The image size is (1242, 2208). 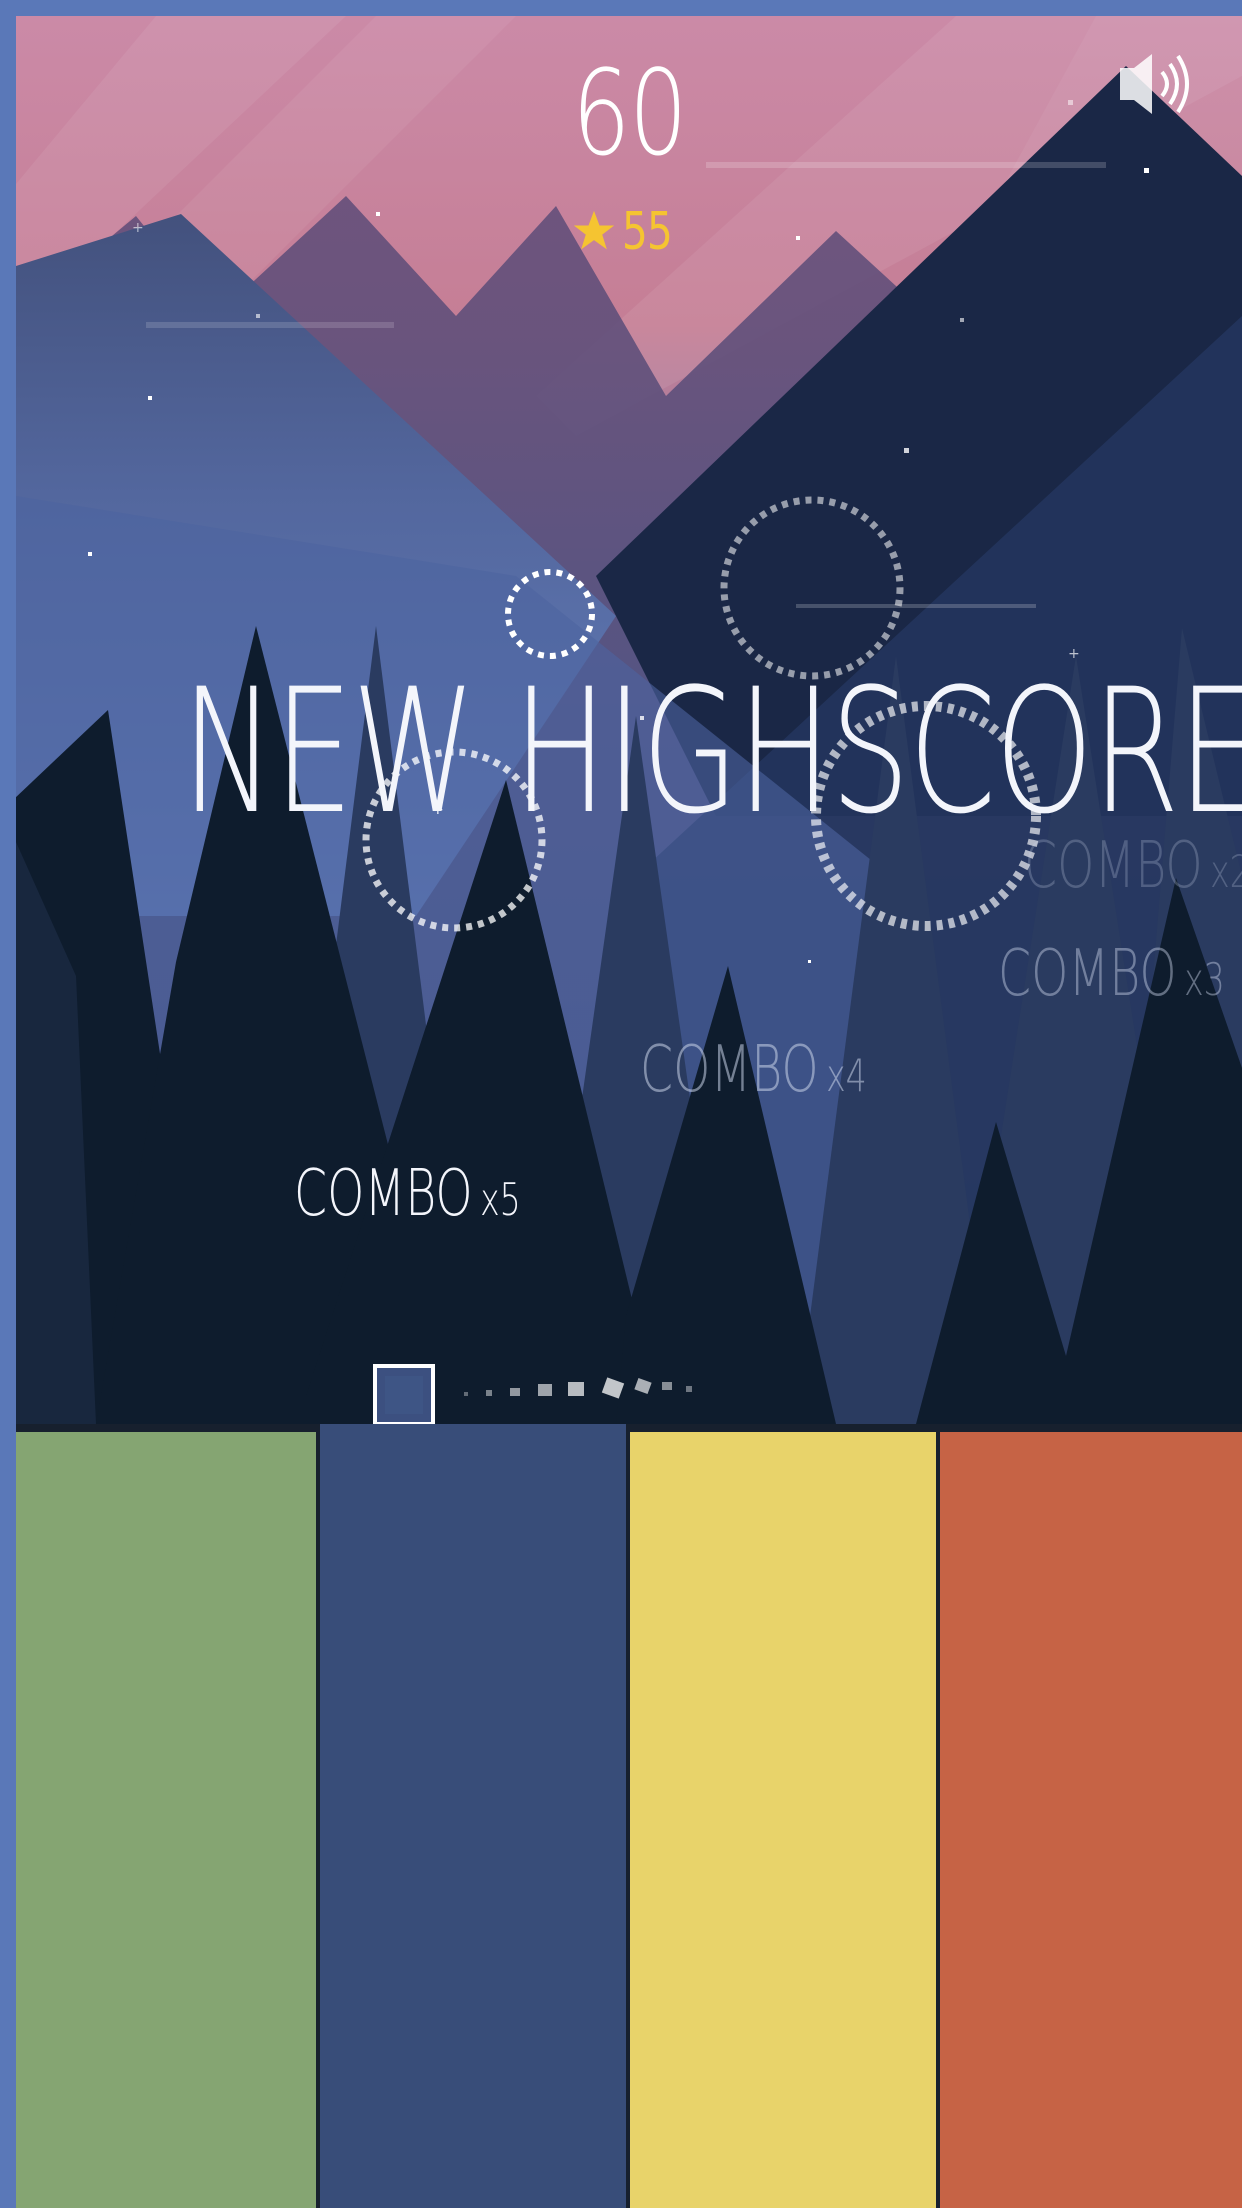 I want to click on combo-x4: COMBO x4, so click(x=753, y=1070).